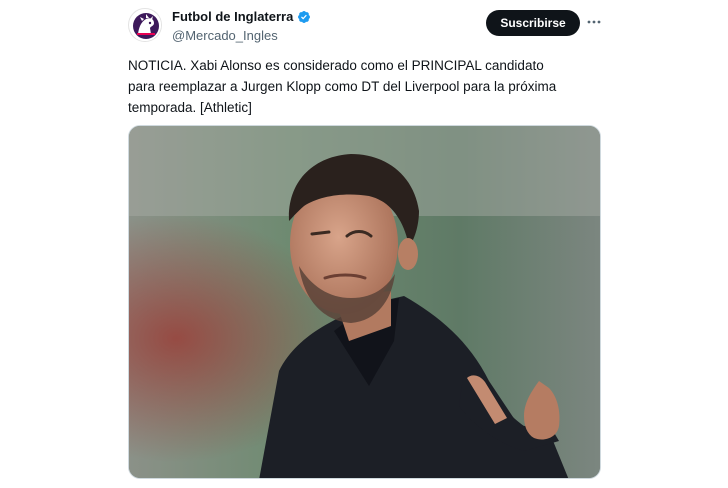 The width and height of the screenshot is (728, 488). What do you see at coordinates (304, 17) in the screenshot?
I see `verified-badge-icon` at bounding box center [304, 17].